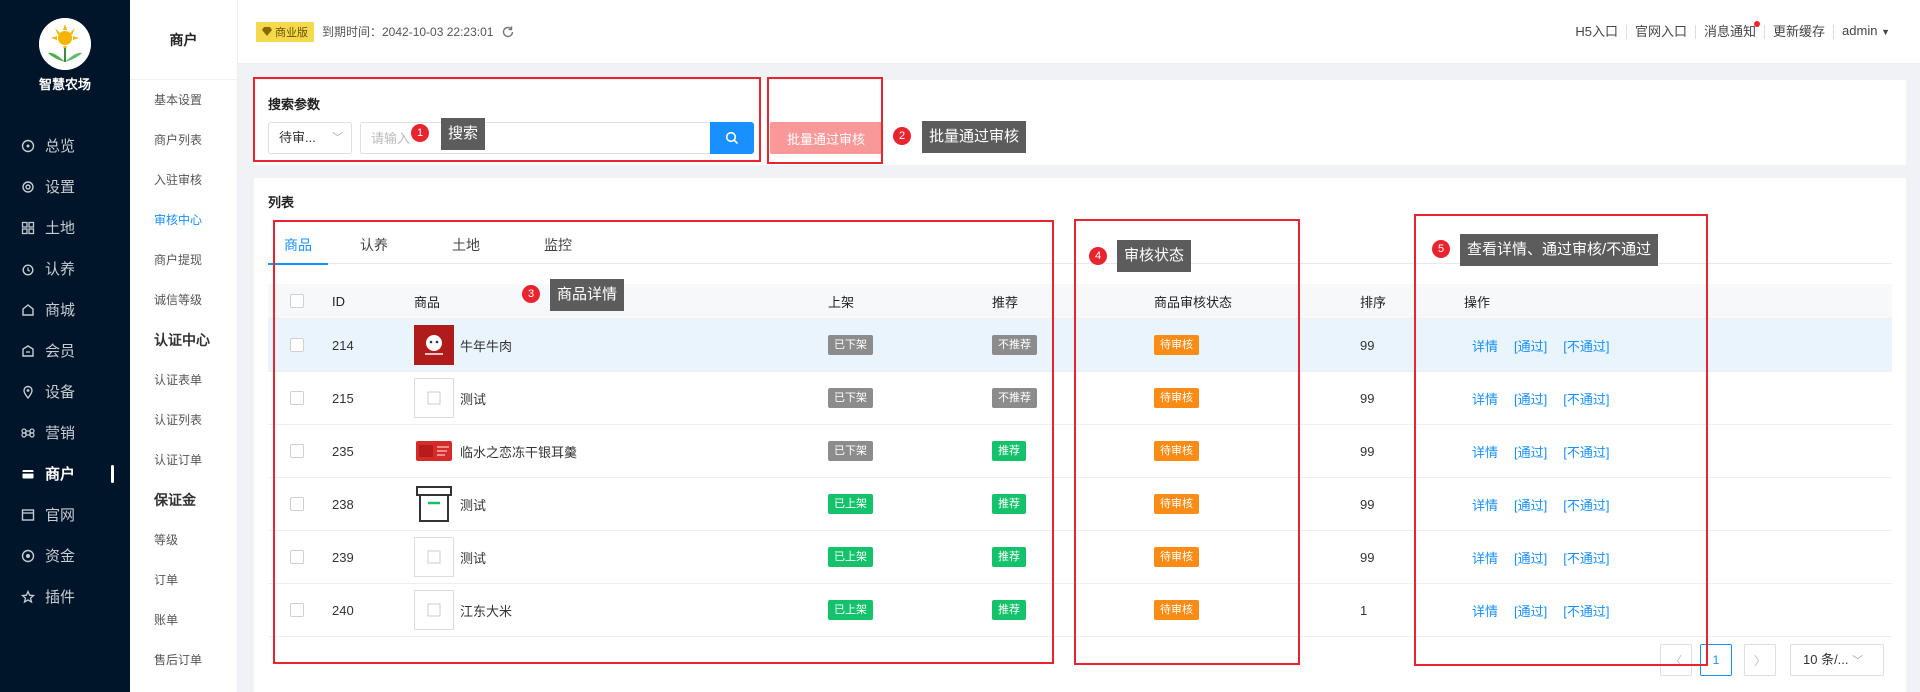  Describe the element at coordinates (408, 32) in the screenshot. I see `expire-time: 到期时间：2042-10-03 22:23:01` at that location.